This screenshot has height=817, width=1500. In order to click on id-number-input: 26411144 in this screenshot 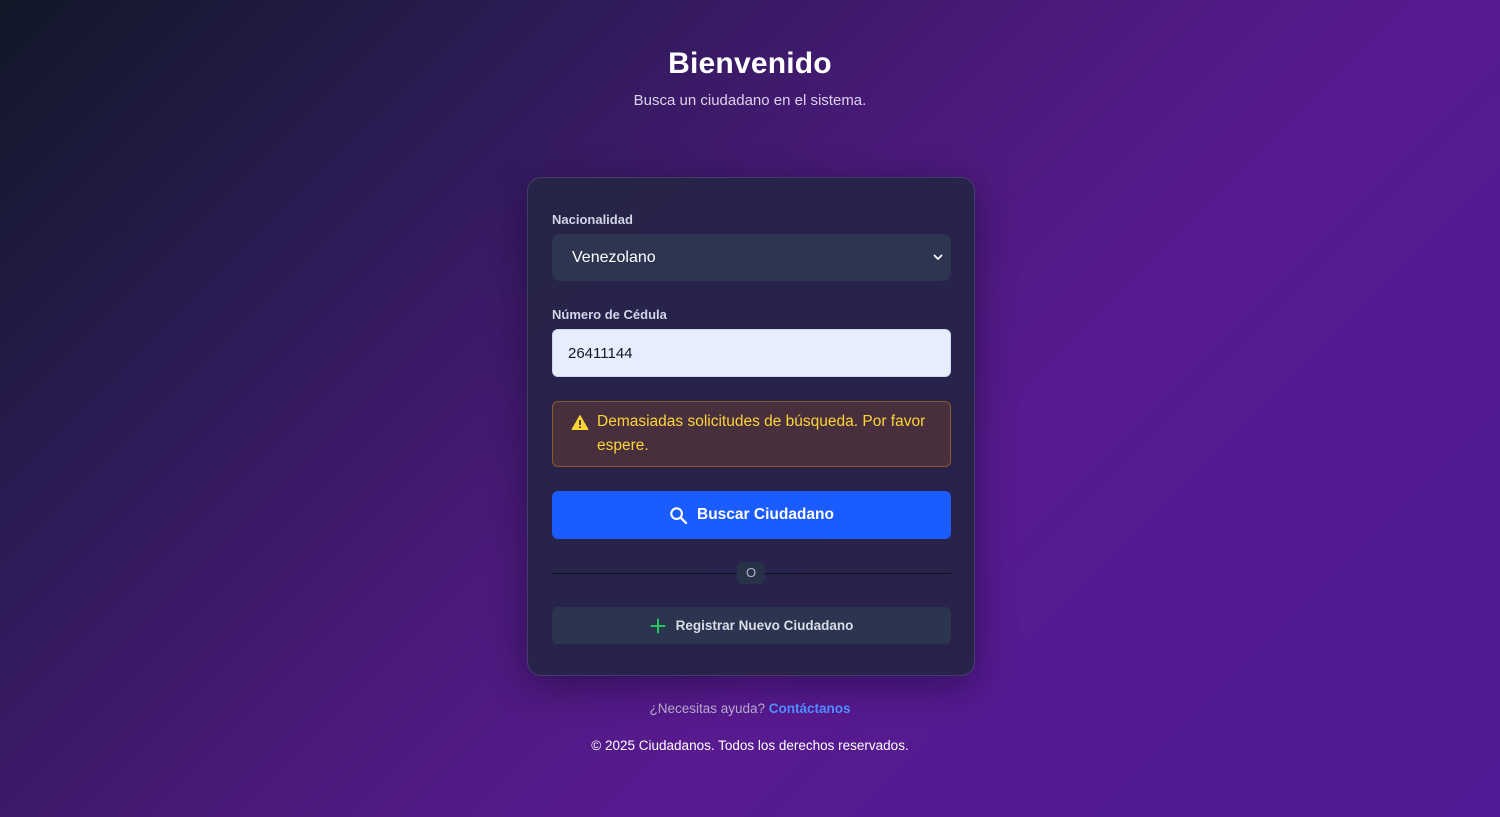, I will do `click(751, 353)`.